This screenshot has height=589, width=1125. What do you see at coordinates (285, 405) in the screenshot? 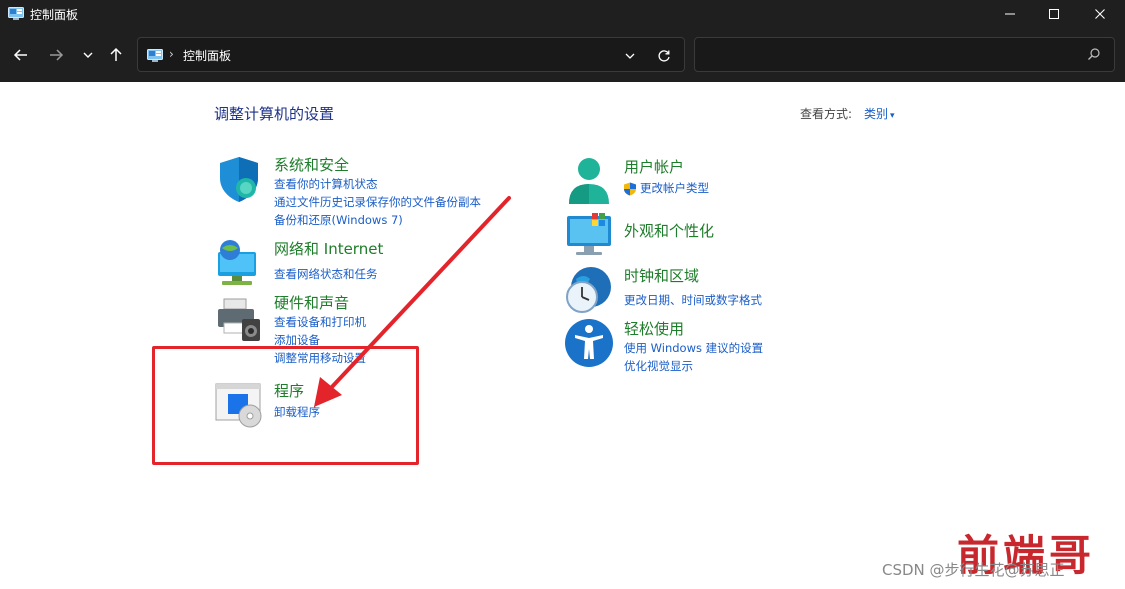
I see `annotation-highlight-box` at bounding box center [285, 405].